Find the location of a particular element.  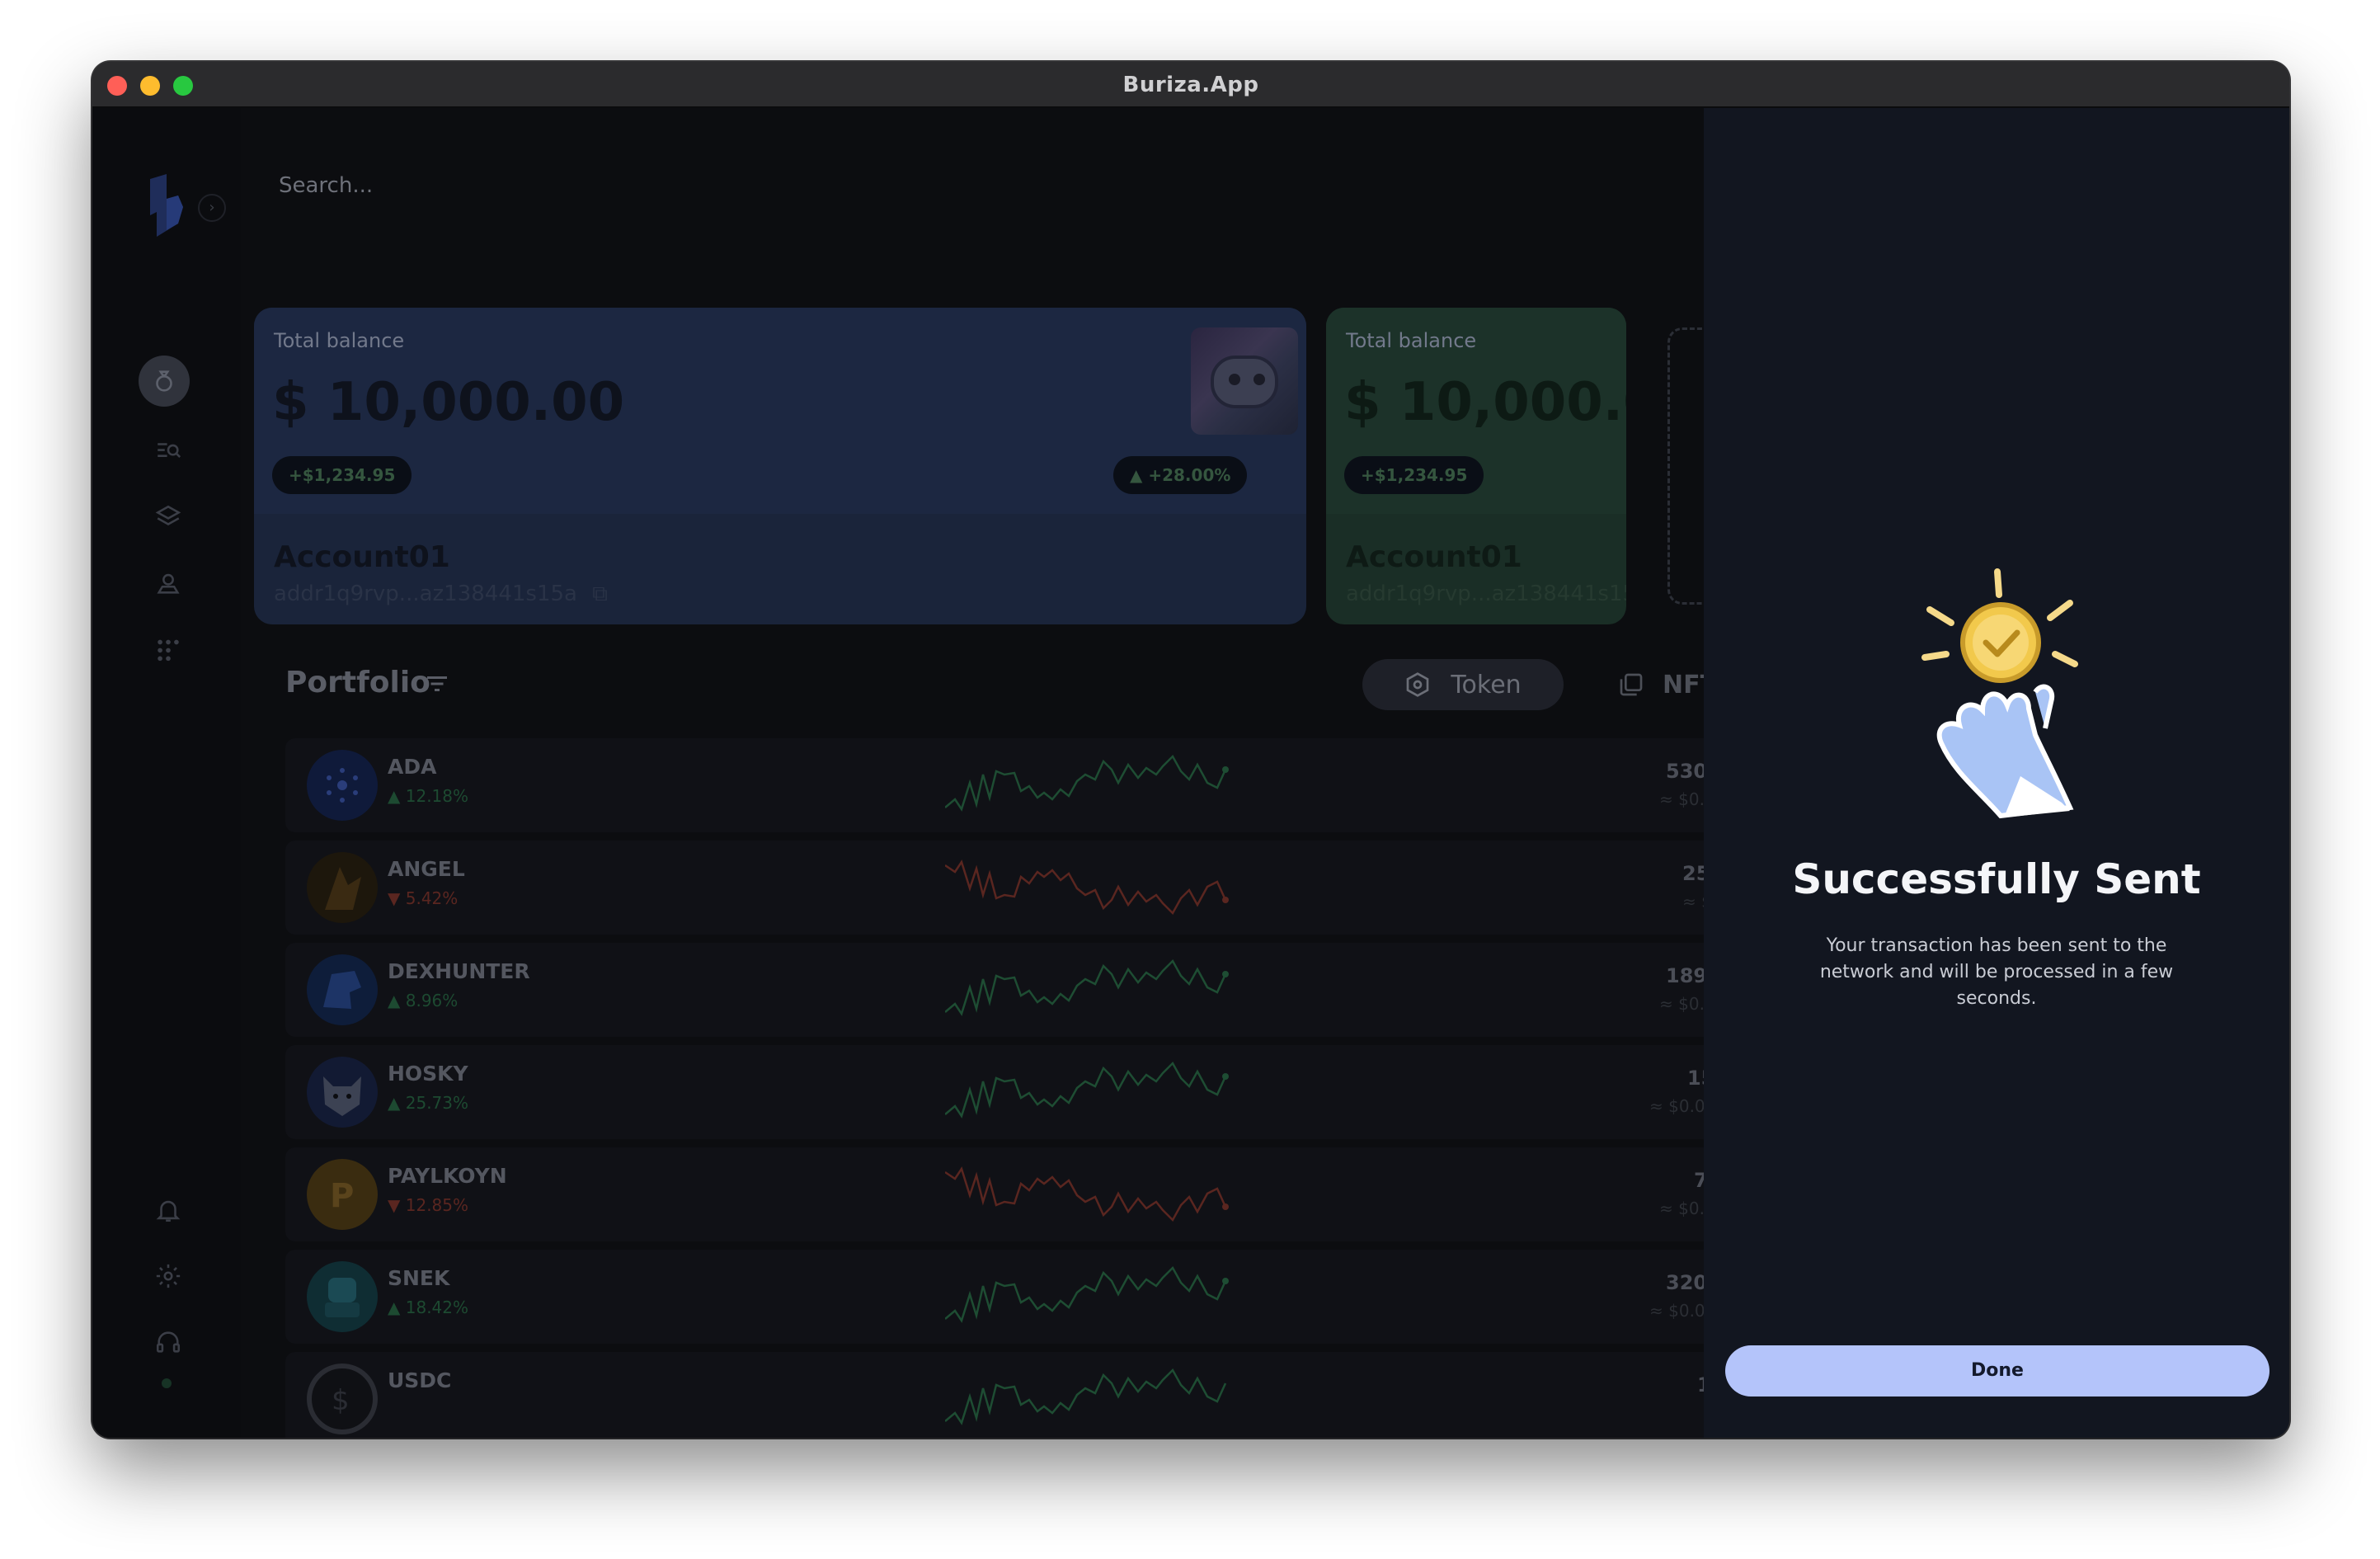

cardano-logo-icon is located at coordinates (342, 785).